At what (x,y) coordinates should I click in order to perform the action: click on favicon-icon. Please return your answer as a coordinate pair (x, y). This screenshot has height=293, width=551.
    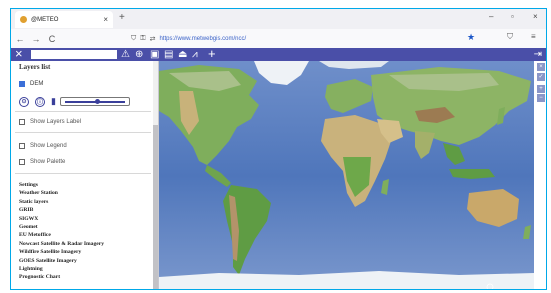
    Looking at the image, I should click on (23, 19).